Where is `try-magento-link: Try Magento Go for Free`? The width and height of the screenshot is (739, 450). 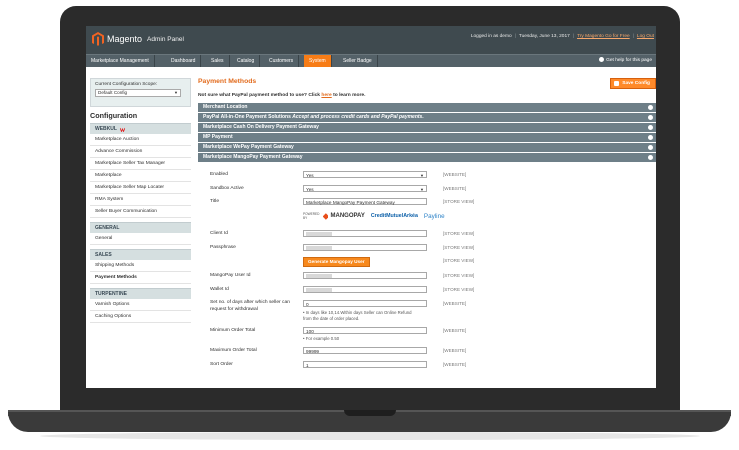 try-magento-link: Try Magento Go for Free is located at coordinates (603, 36).